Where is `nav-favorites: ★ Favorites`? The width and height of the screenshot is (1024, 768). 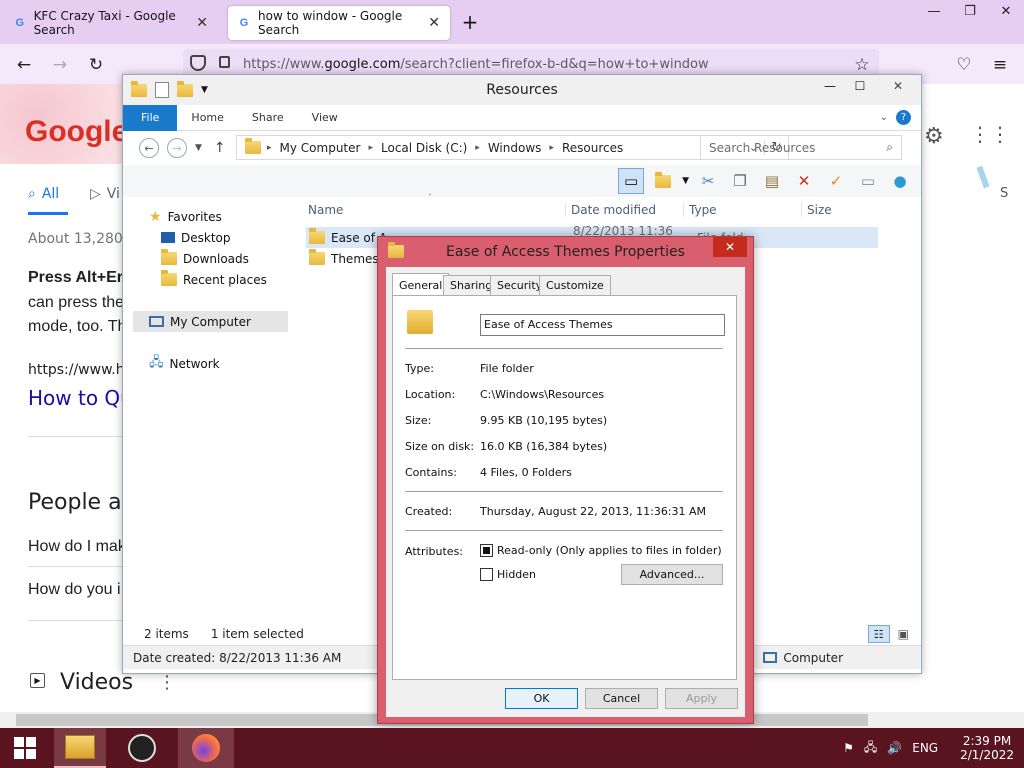 nav-favorites: ★ Favorites is located at coordinates (185, 216).